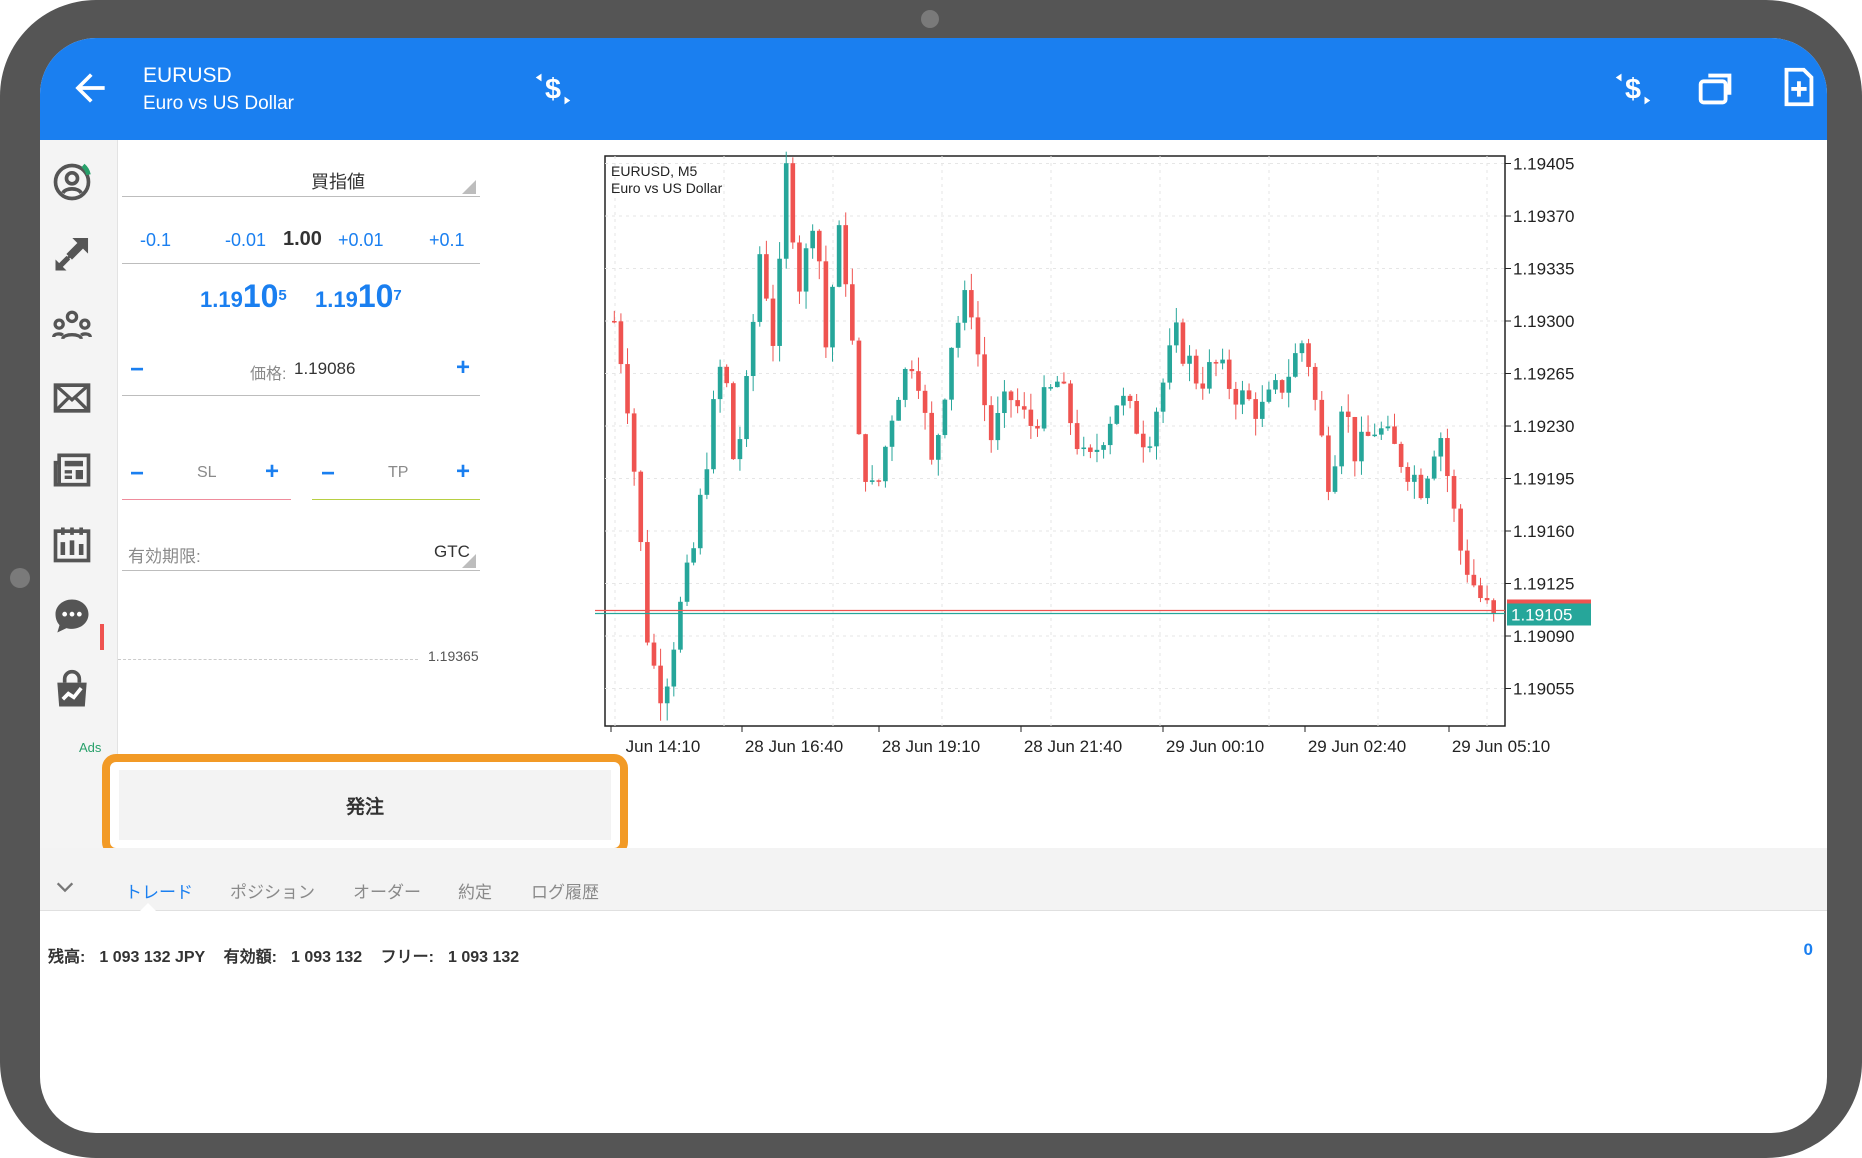 The image size is (1862, 1158). What do you see at coordinates (398, 473) in the screenshot?
I see `tp-label: TP` at bounding box center [398, 473].